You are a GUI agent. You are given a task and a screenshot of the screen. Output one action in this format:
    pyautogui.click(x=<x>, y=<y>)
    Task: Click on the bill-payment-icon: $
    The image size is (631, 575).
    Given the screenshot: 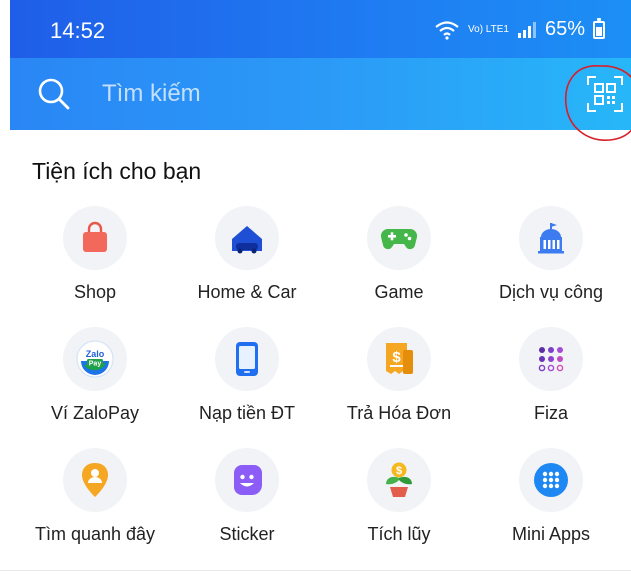 What is the action you would take?
    pyautogui.click(x=399, y=358)
    